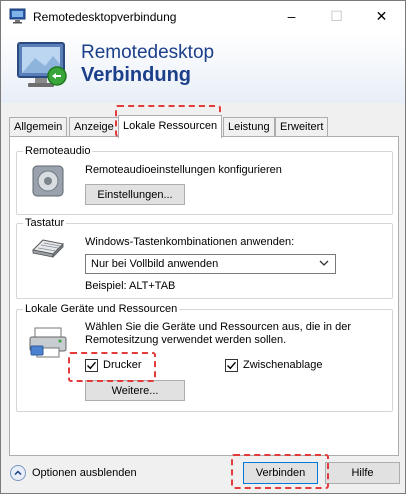 The height and width of the screenshot is (494, 406). What do you see at coordinates (203, 67) in the screenshot?
I see `header-banner: Remotedesktop Verbindung` at bounding box center [203, 67].